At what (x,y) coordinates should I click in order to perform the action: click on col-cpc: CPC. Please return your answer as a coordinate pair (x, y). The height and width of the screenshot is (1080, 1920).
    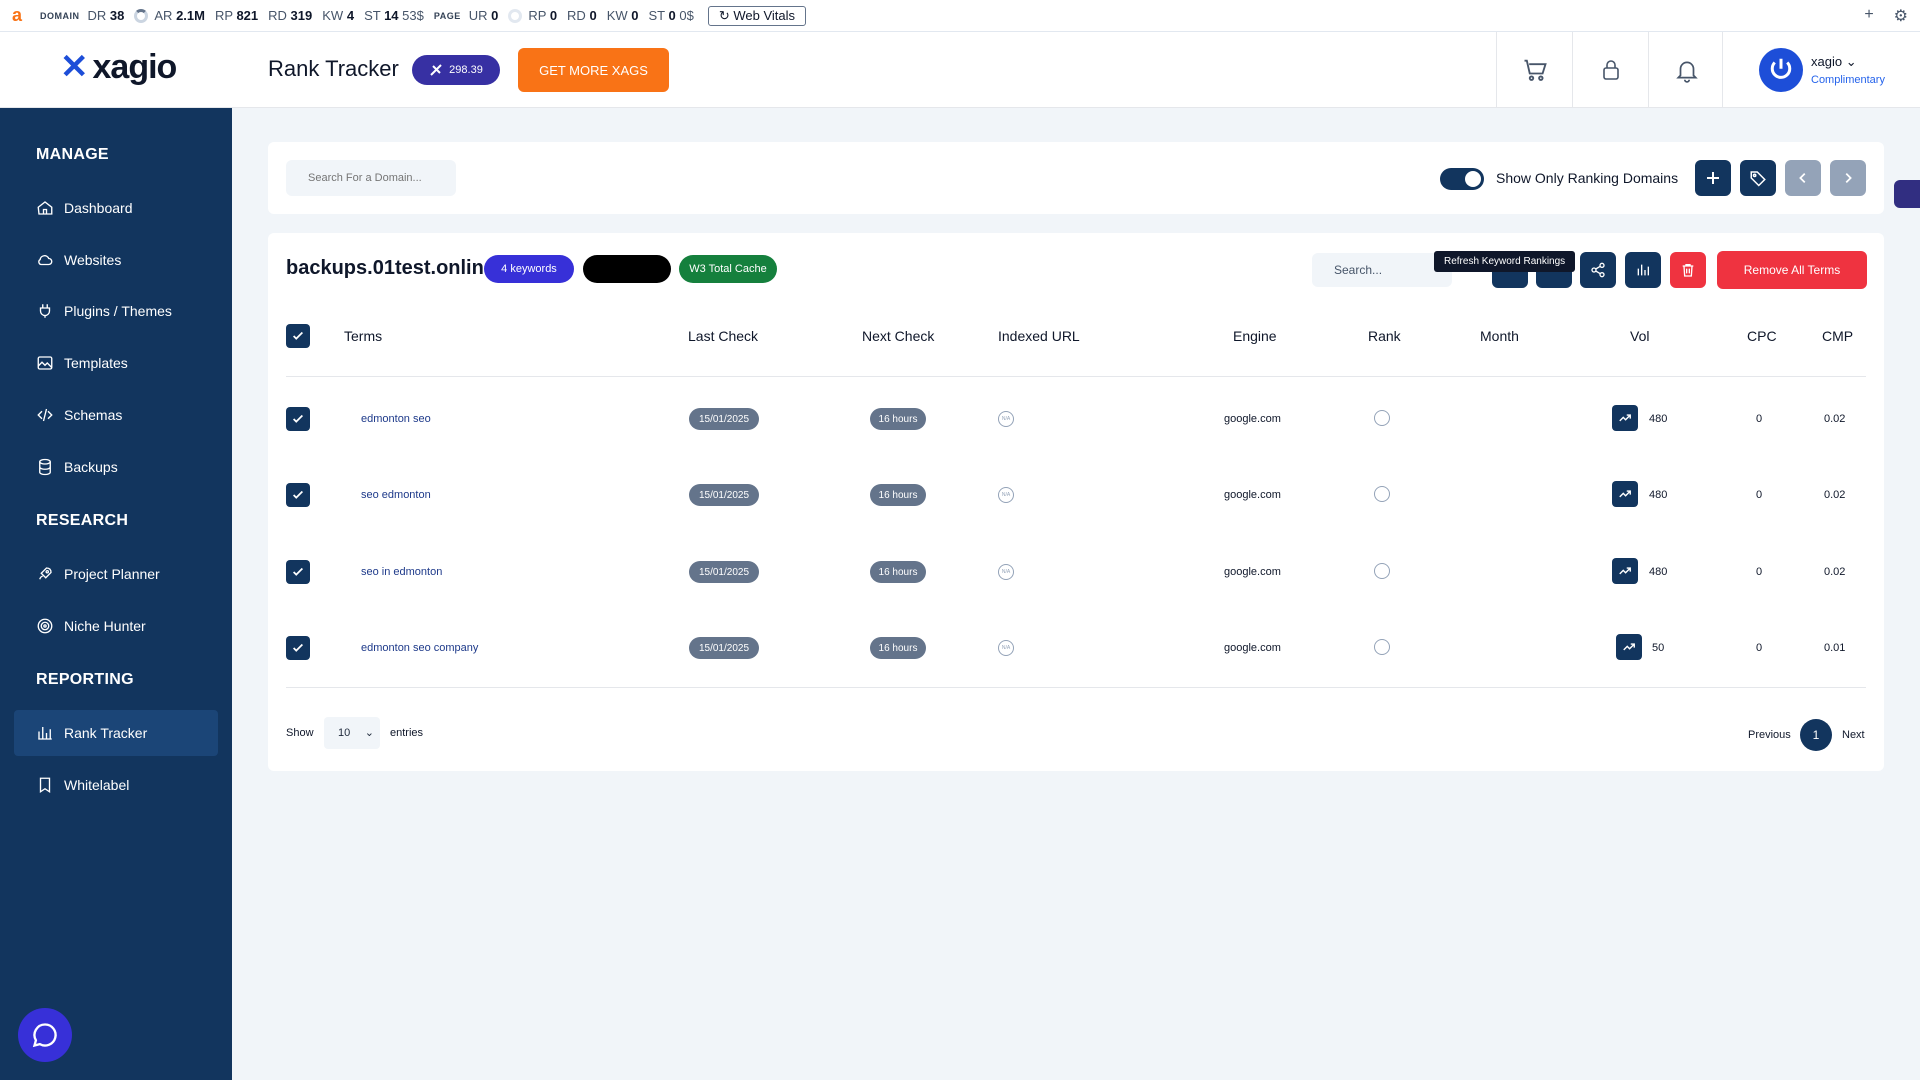
    Looking at the image, I should click on (1762, 336).